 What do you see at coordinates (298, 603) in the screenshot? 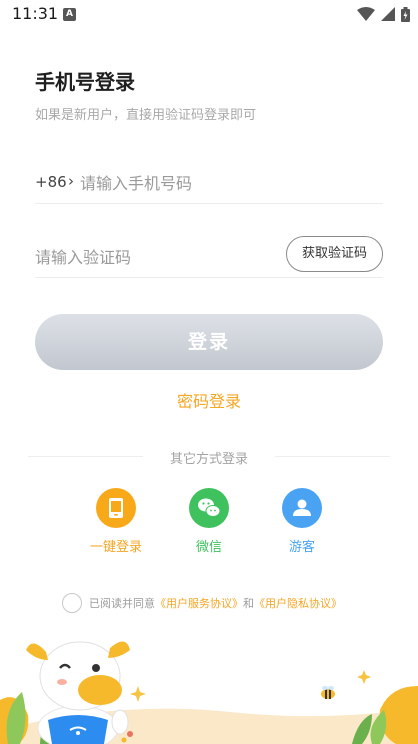
I see `privacy-agreement-link: 《用户隐私协议》` at bounding box center [298, 603].